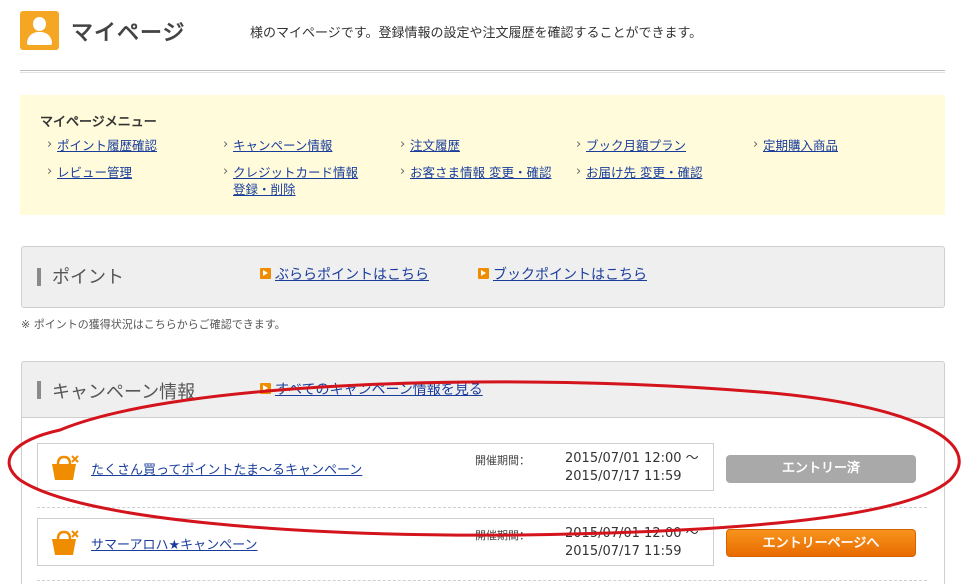 The width and height of the screenshot is (969, 584). I want to click on credit-card-label: クレジットカード情報, so click(295, 172).